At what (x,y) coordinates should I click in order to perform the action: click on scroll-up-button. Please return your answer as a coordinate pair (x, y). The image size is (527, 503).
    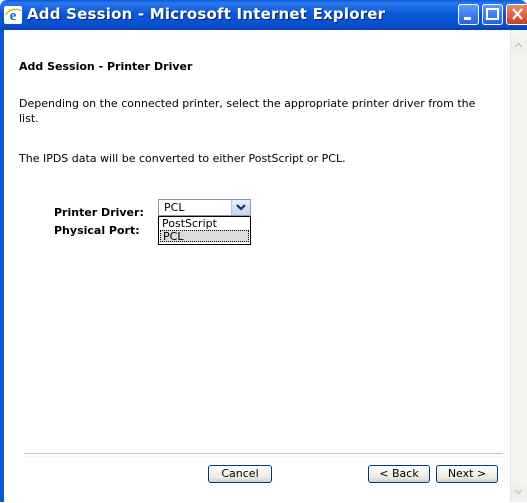
    Looking at the image, I should click on (518, 45).